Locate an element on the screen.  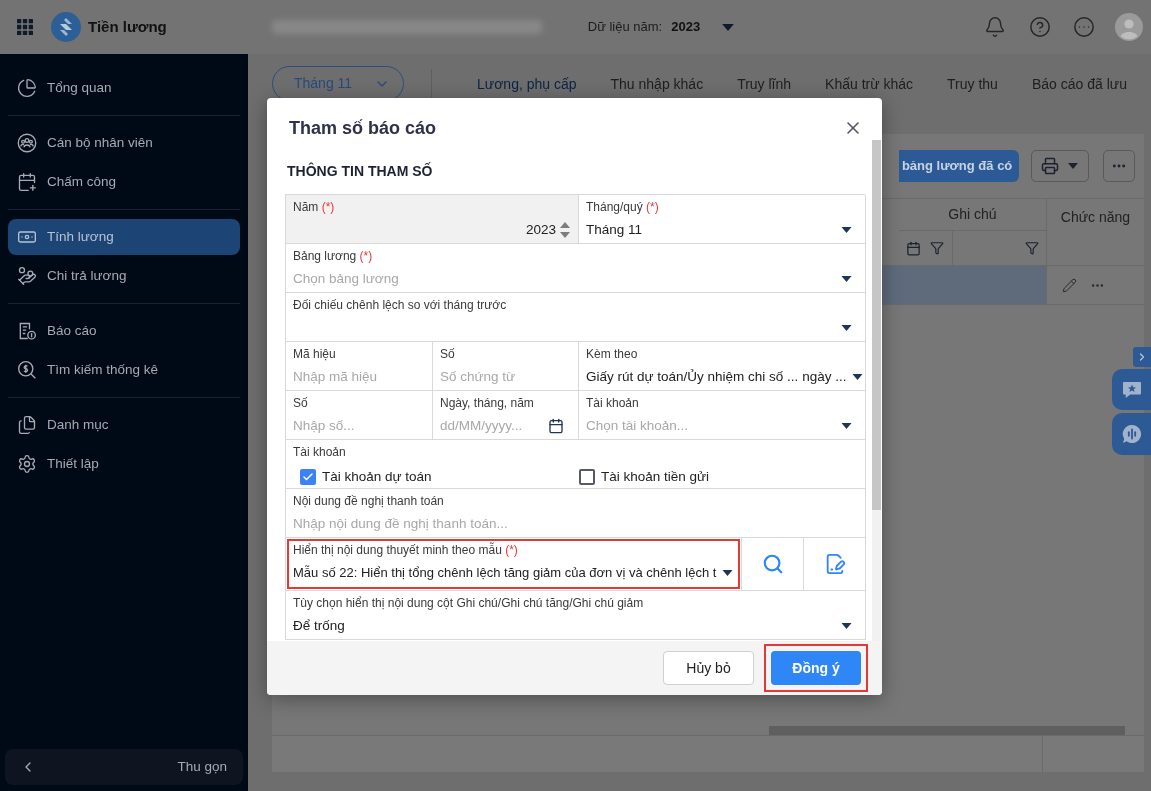
pencil-icon is located at coordinates (1069, 285).